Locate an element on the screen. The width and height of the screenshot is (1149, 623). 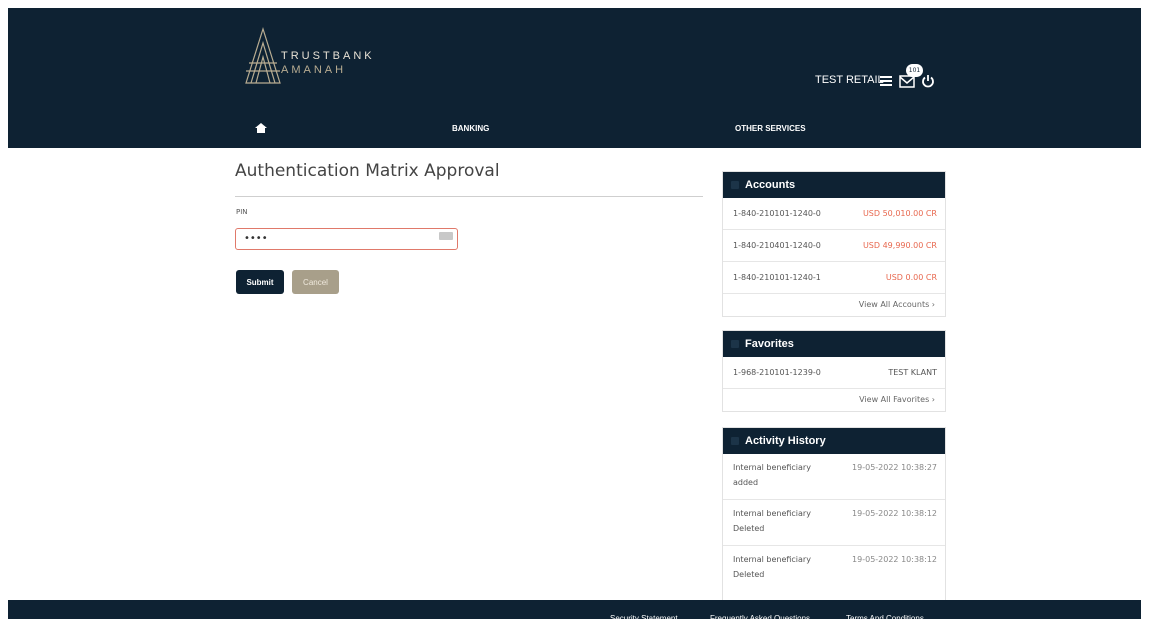
favorite-row: 1-968-210101-1239-0 TEST KLANT is located at coordinates (834, 373).